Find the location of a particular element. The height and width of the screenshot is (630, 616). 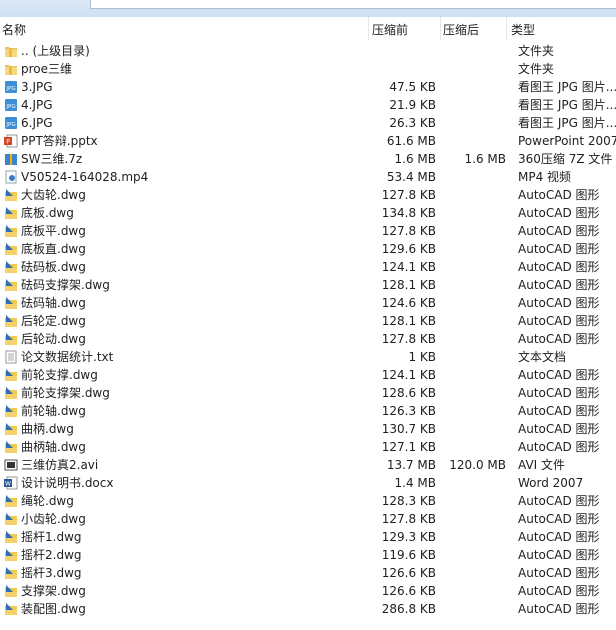

avi-icon is located at coordinates (11, 465).